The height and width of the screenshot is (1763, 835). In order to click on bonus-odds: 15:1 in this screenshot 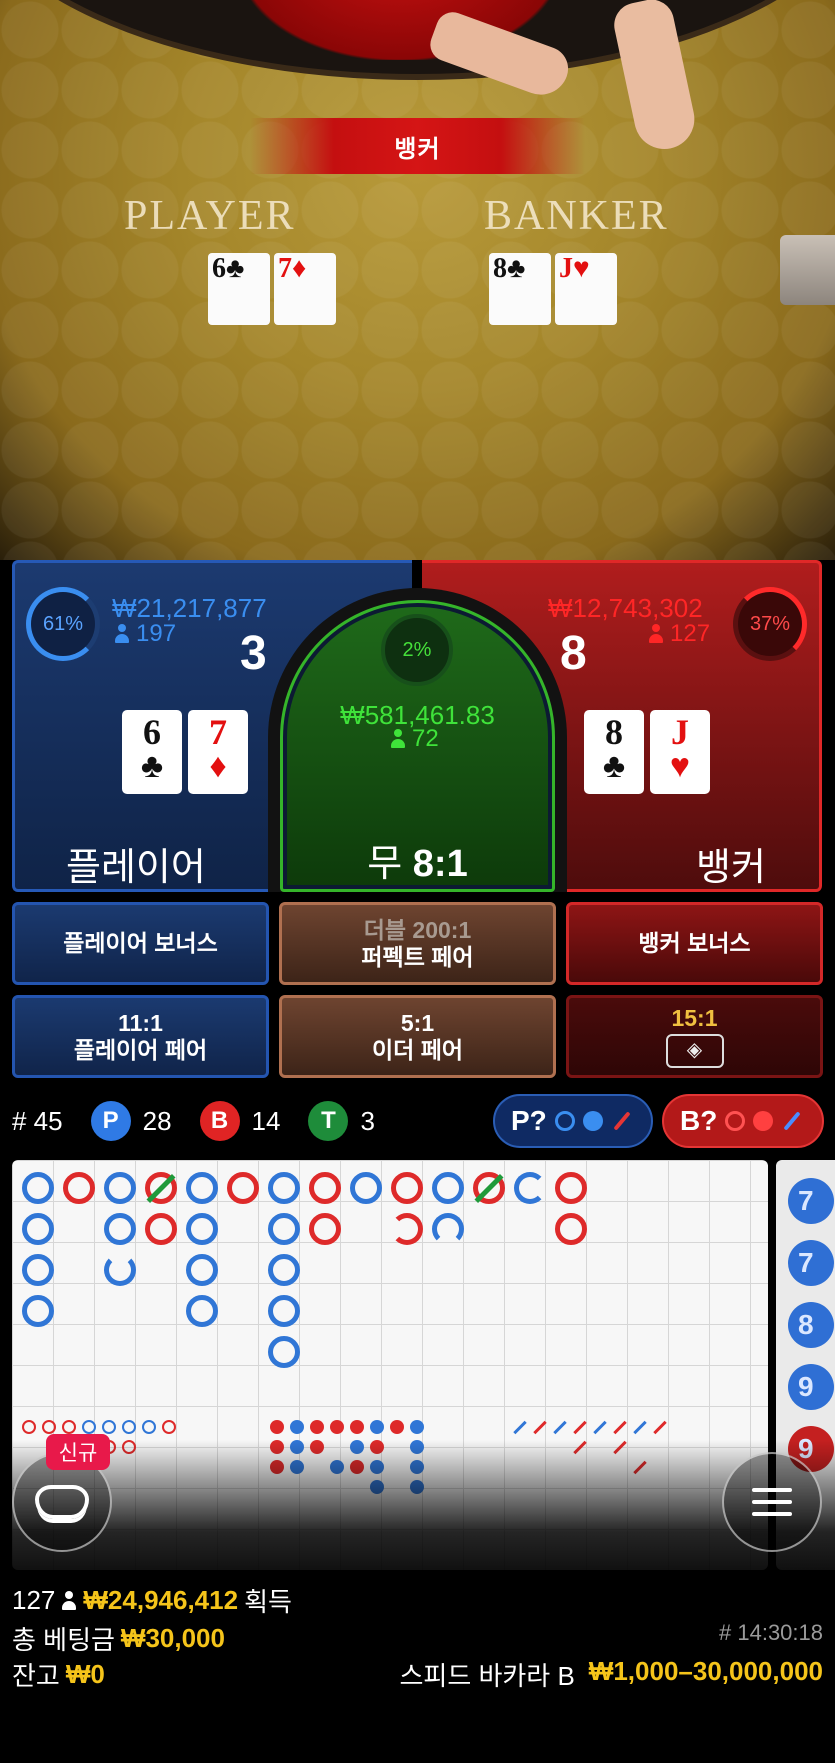, I will do `click(694, 1018)`.